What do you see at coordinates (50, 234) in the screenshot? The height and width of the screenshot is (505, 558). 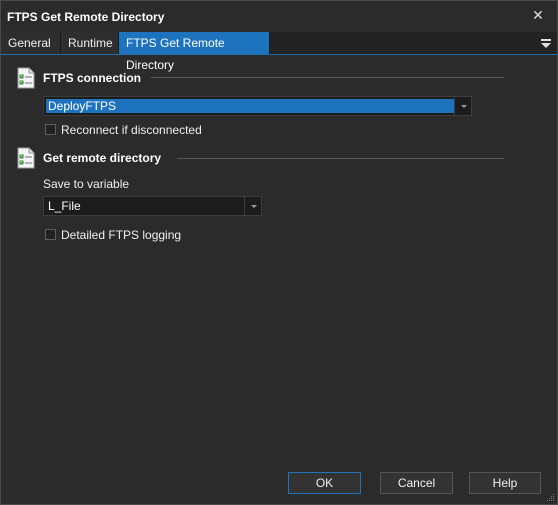 I see `detailed-logging-checkbox` at bounding box center [50, 234].